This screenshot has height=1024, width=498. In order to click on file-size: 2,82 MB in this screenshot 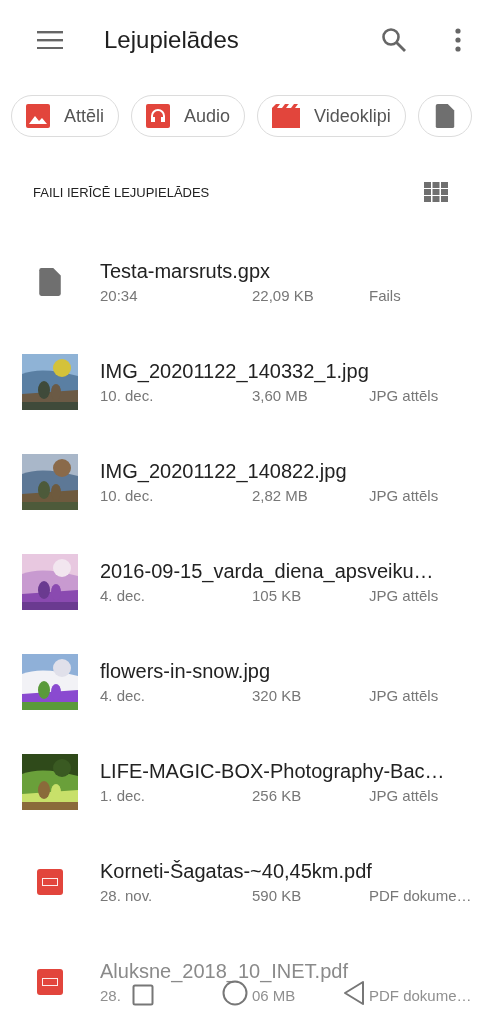, I will do `click(280, 495)`.